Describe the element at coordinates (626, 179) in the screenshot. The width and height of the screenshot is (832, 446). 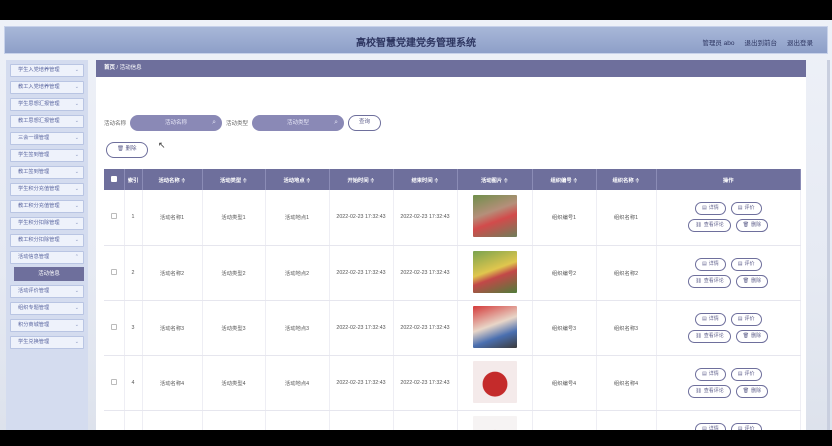
I see `col-org-name: 组织名称 ≑` at that location.